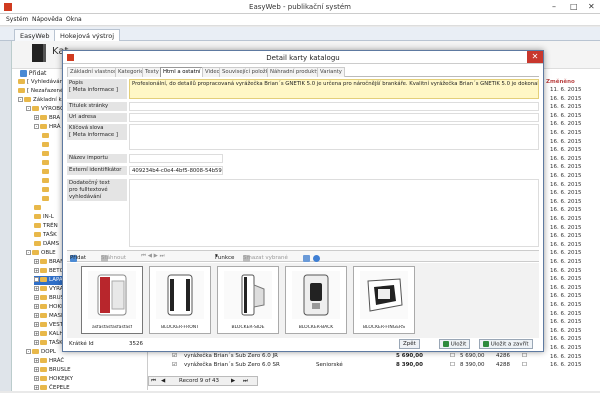 This screenshot has width=600, height=393. Describe the element at coordinates (50, 280) in the screenshot. I see `tree-item-selected: + LAPA` at that location.